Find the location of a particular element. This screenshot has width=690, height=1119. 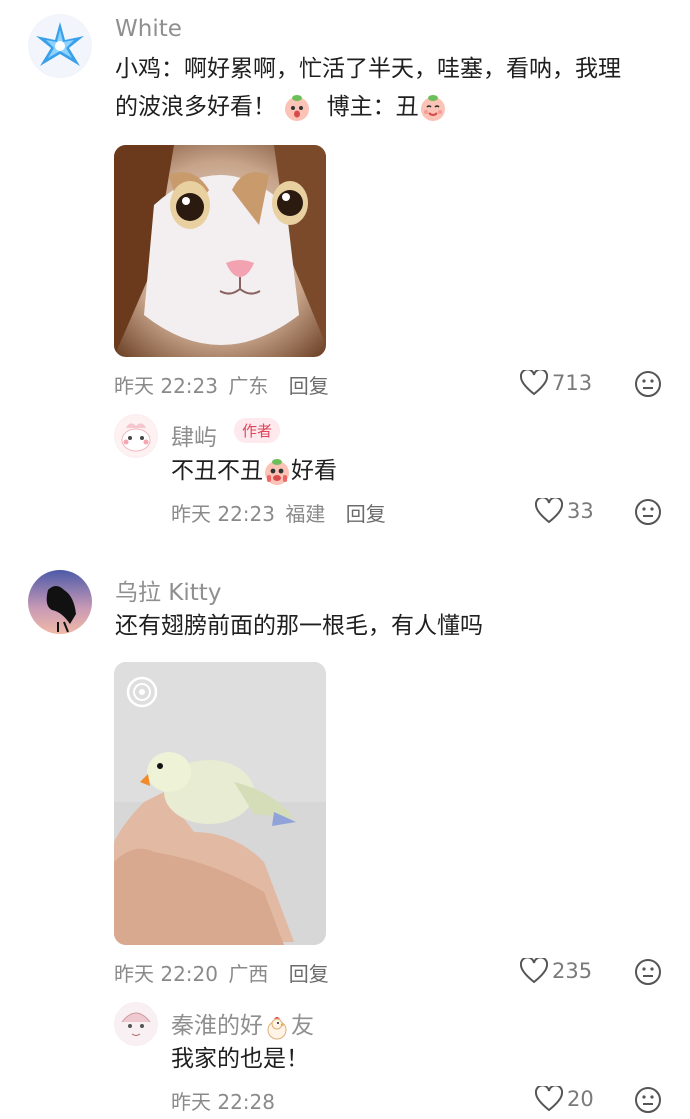

reply-meta: 昨天 22:28 is located at coordinates (223, 1100).